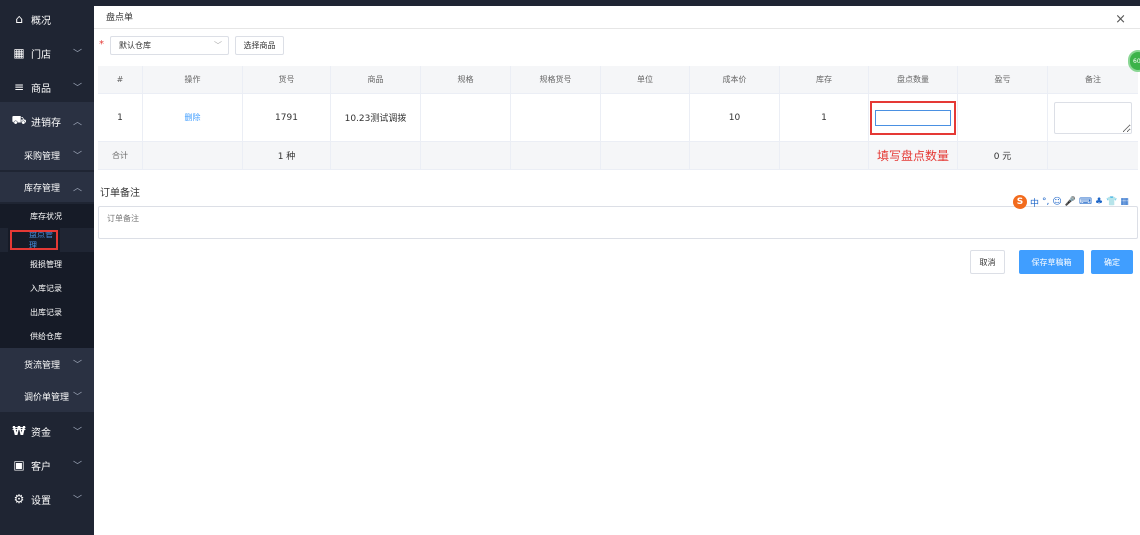 The width and height of the screenshot is (1140, 535). I want to click on nav-overview: ⌂ 概况, so click(47, 19).